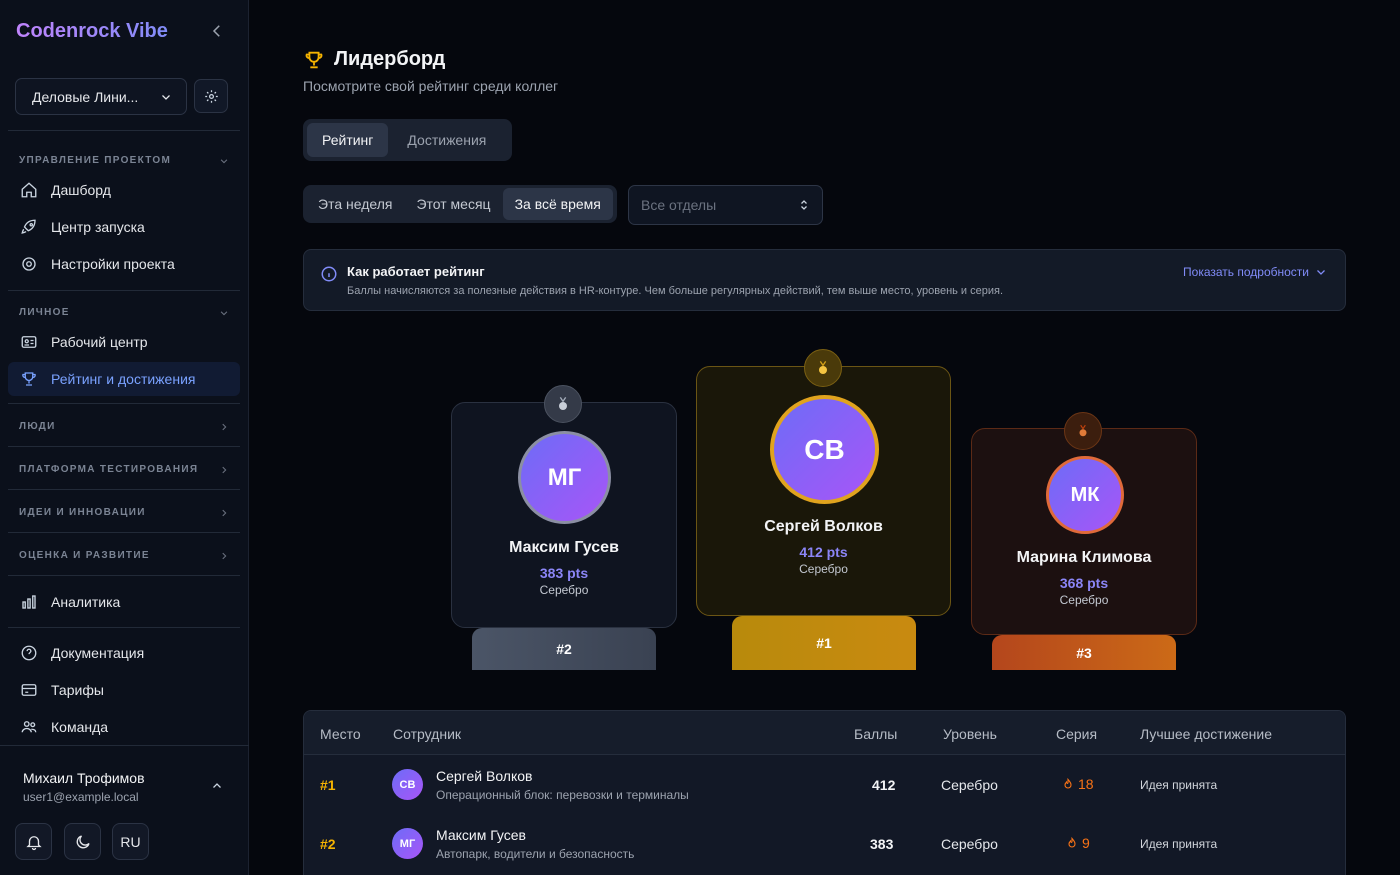  I want to click on row-rank: #1, so click(328, 785).